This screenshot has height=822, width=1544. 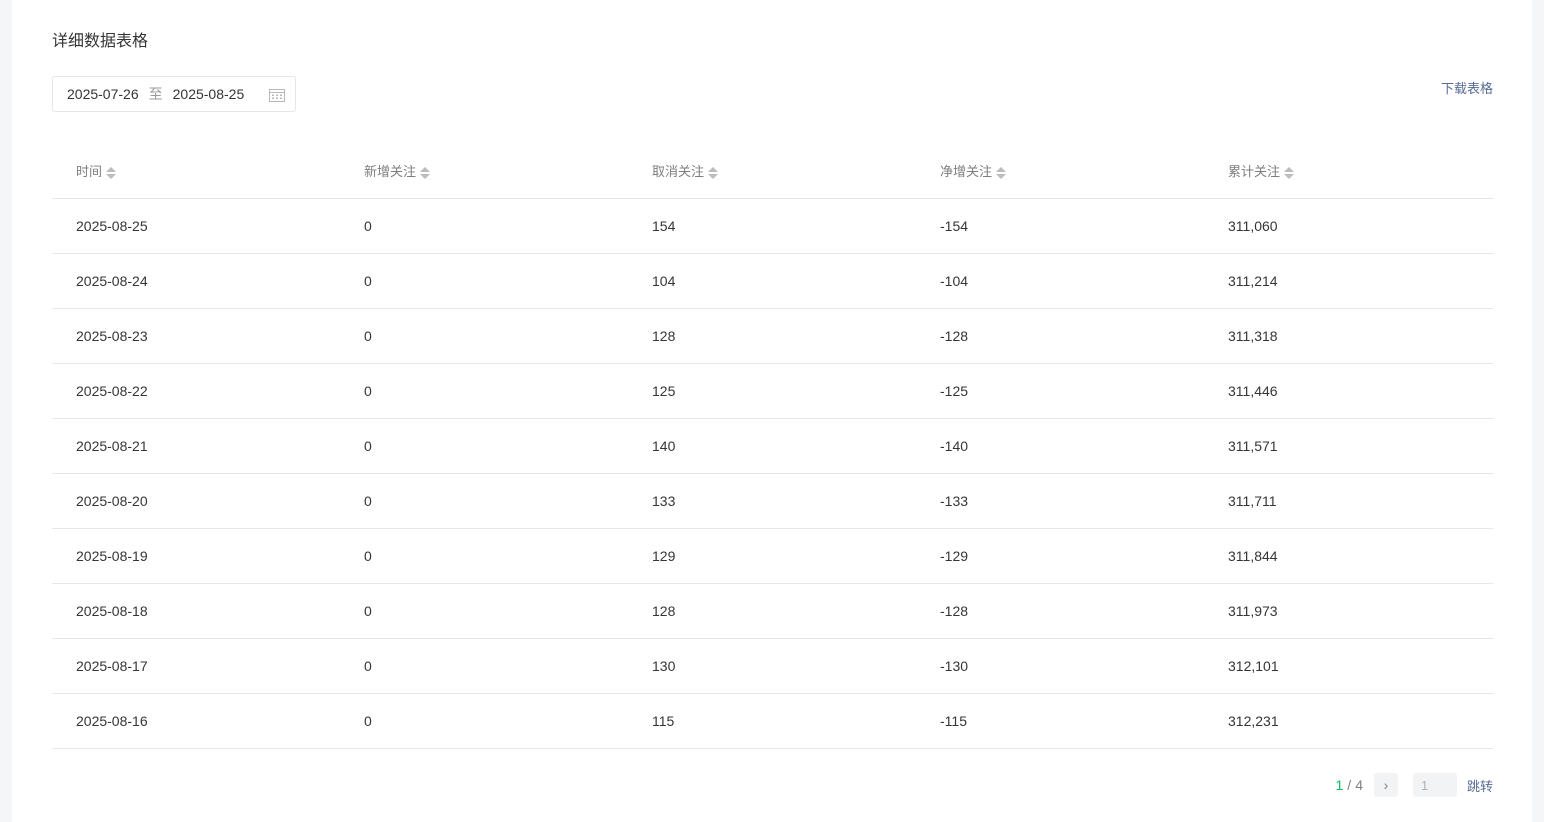 I want to click on cell-date: 2025-08-22, so click(x=196, y=391).